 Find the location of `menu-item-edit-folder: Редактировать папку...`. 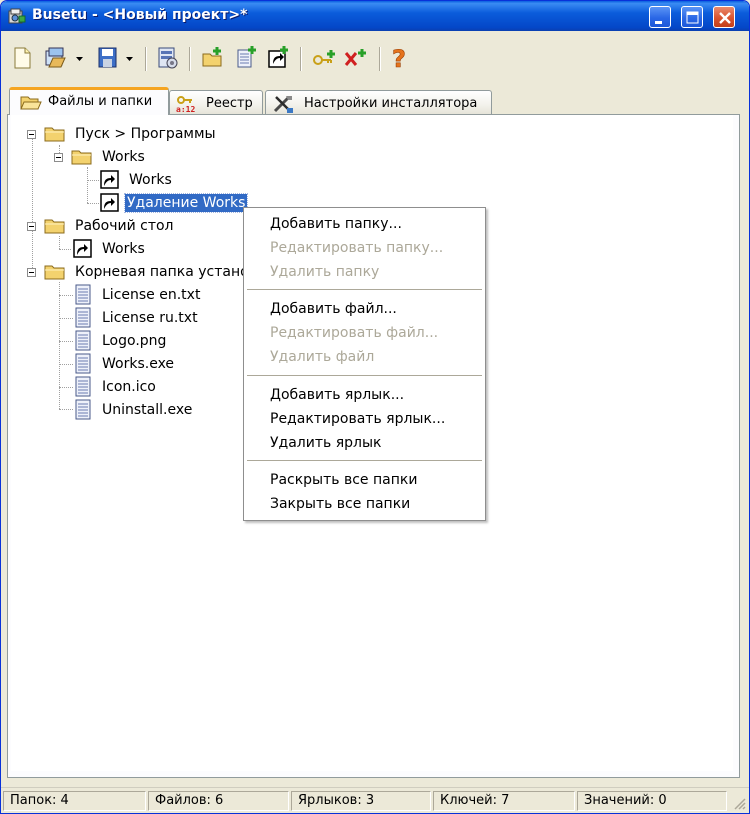

menu-item-edit-folder: Редактировать папку... is located at coordinates (356, 248).